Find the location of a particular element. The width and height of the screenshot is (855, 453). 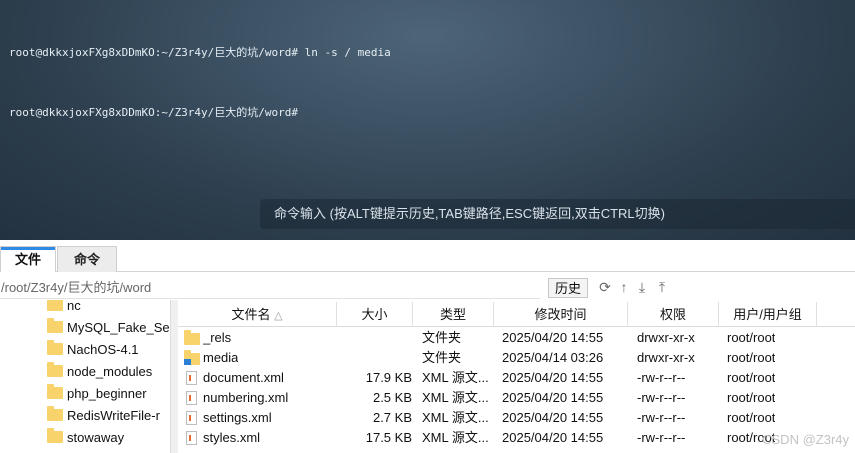

history-button: 历史 is located at coordinates (568, 288).